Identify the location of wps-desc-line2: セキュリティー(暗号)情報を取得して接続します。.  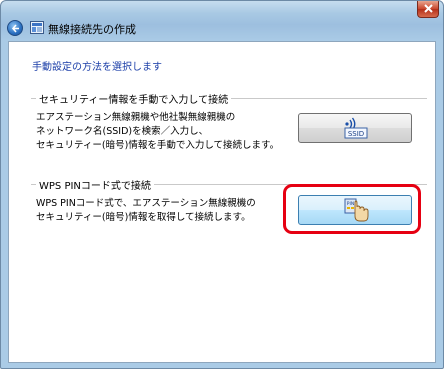
(143, 217).